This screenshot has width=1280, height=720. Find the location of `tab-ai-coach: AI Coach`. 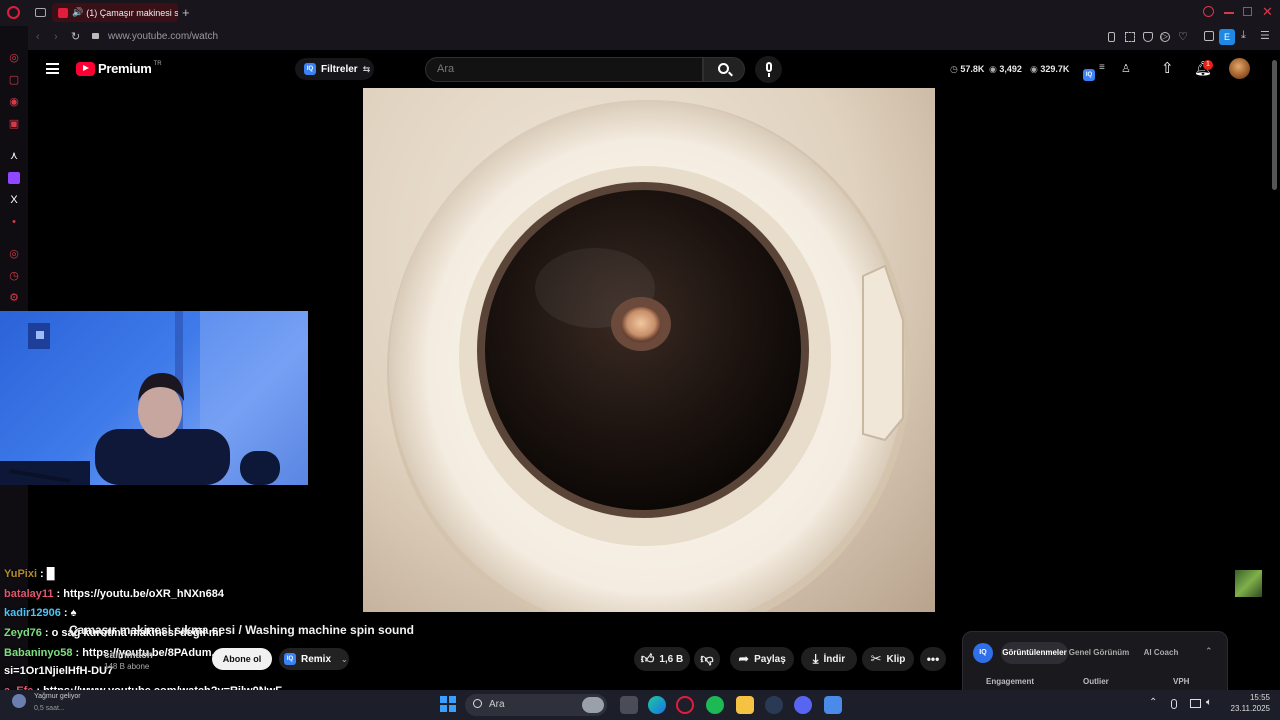

tab-ai-coach: AI Coach is located at coordinates (1161, 653).